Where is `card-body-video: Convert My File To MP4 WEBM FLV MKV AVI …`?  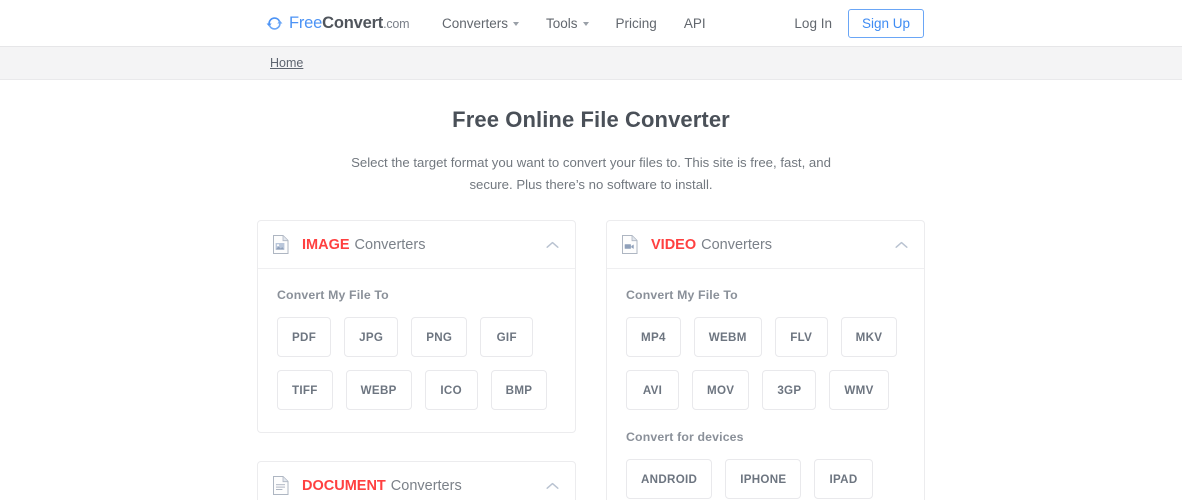 card-body-video: Convert My File To MP4 WEBM FLV MKV AVI … is located at coordinates (765, 384).